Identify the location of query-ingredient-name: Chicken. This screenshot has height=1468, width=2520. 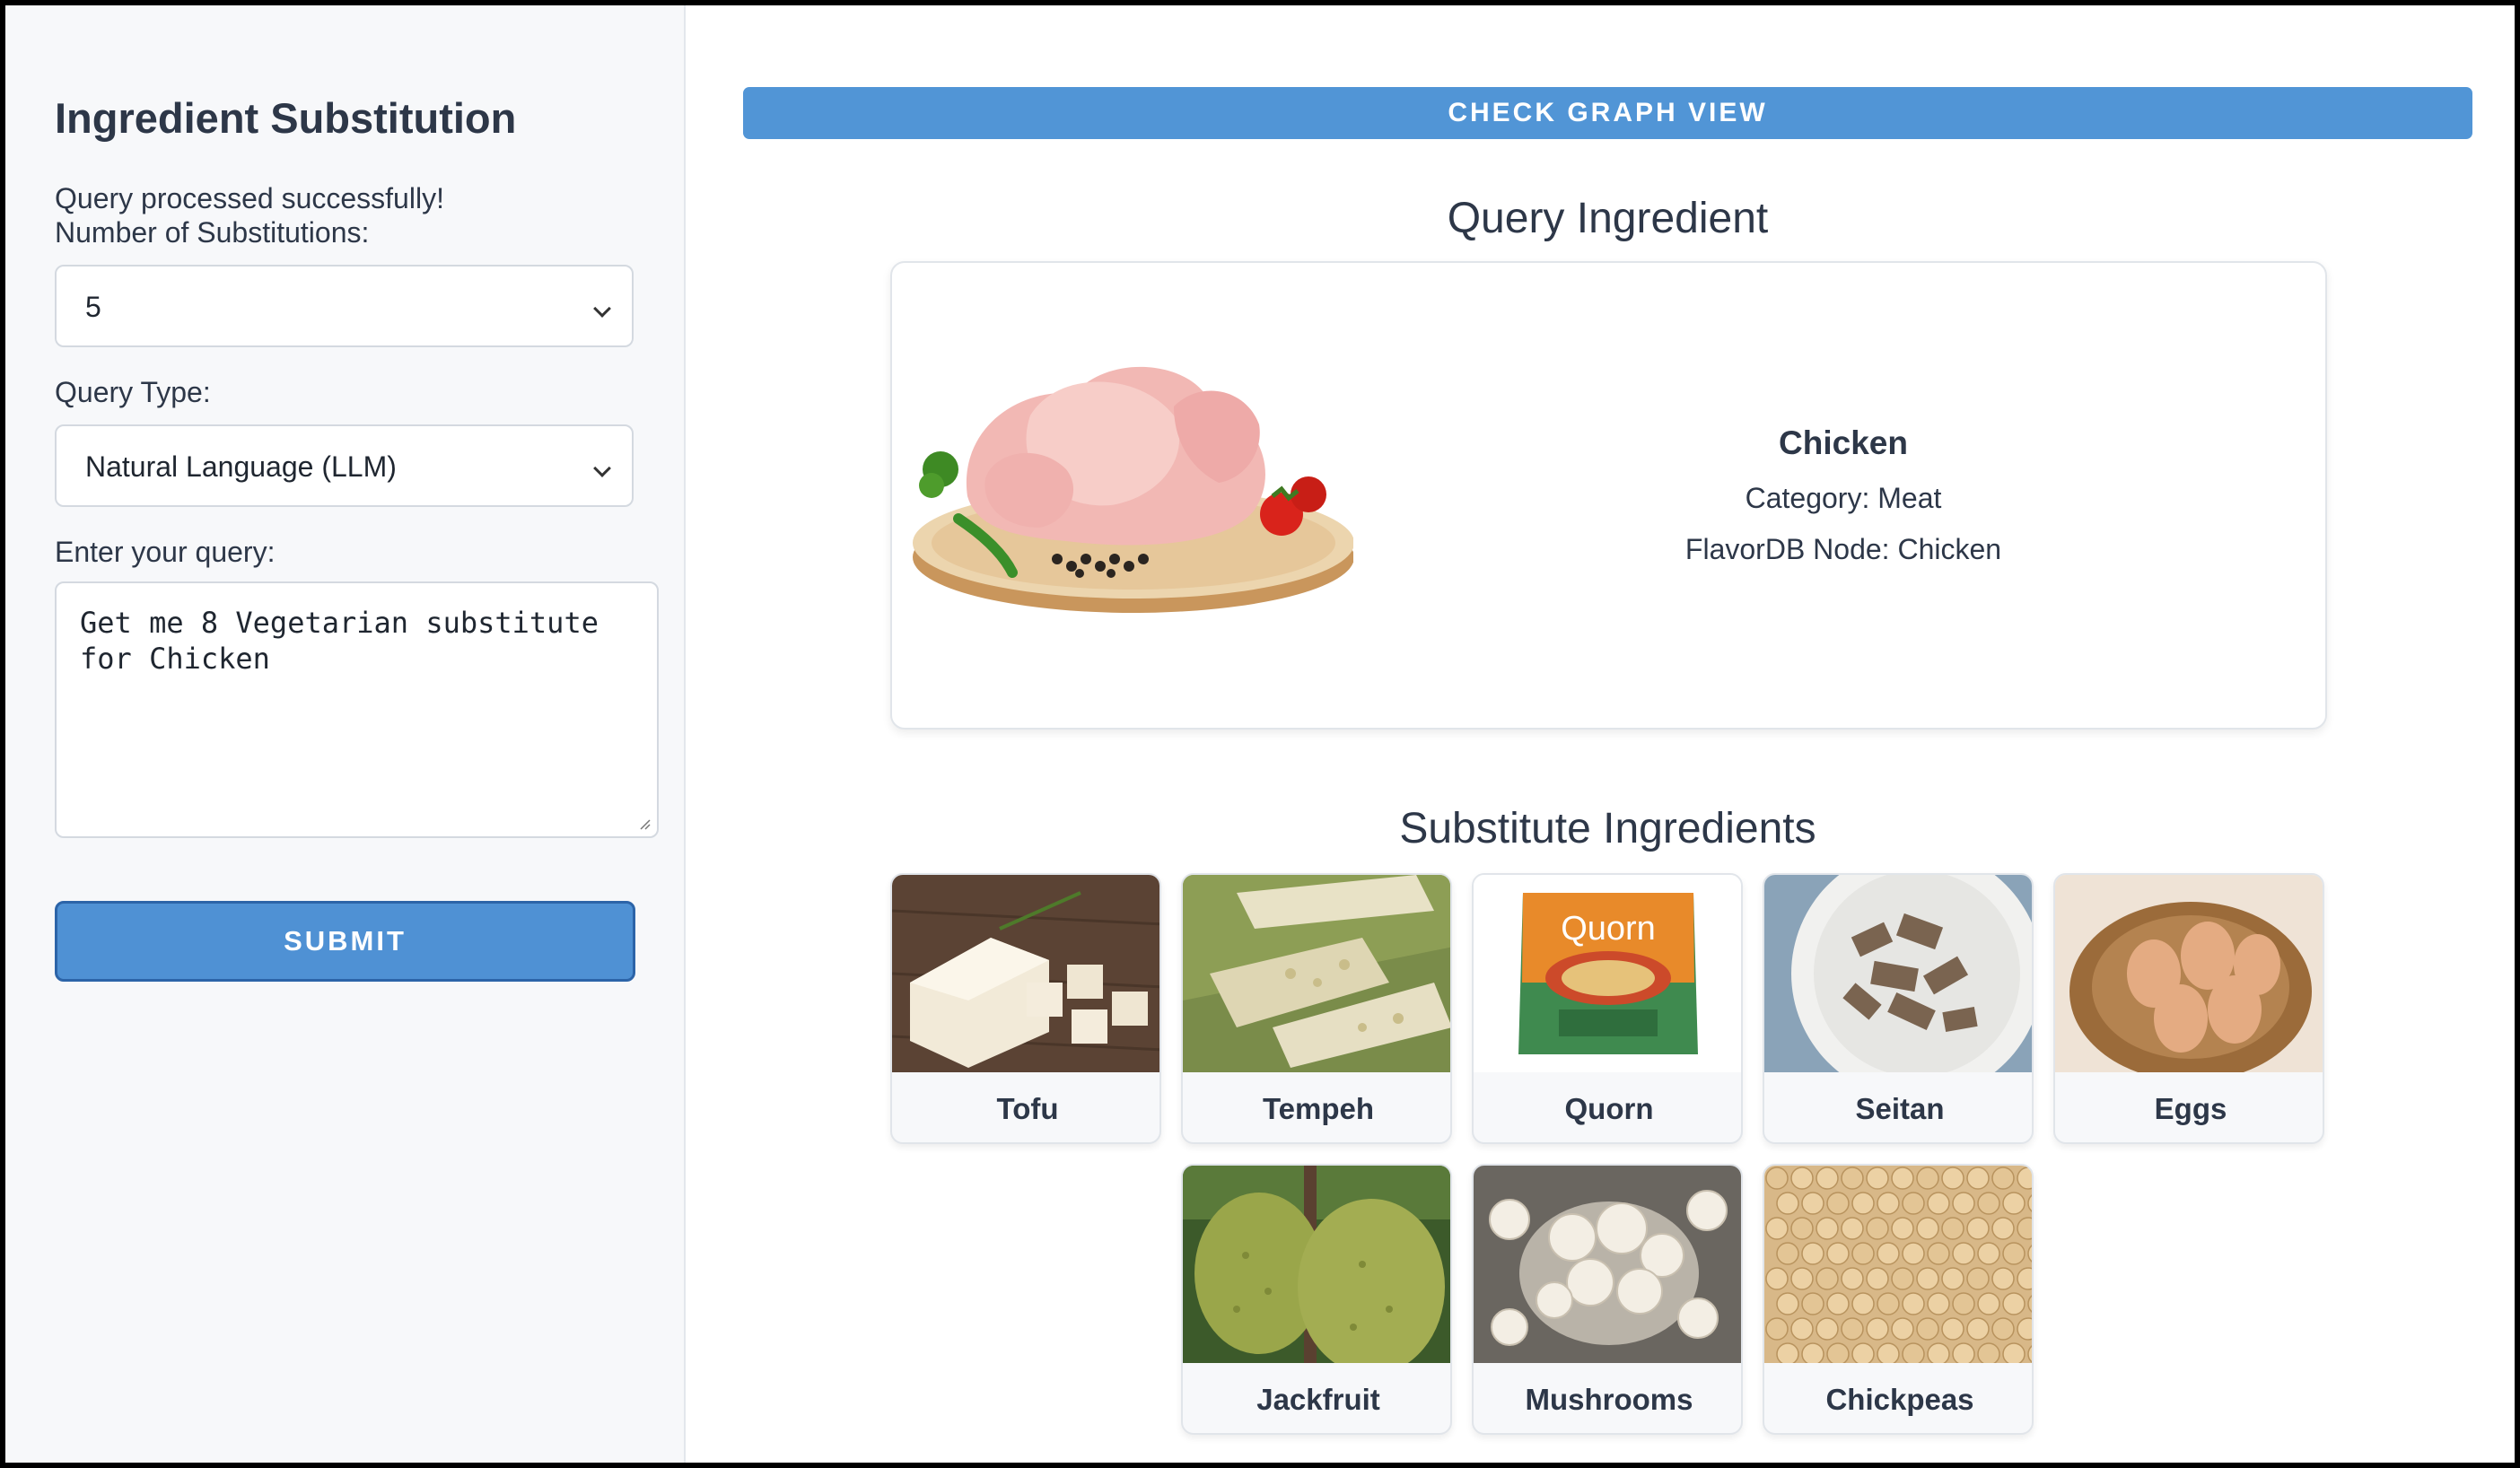
(1843, 442).